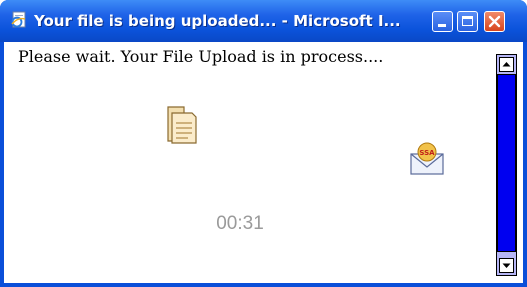 Image resolution: width=527 pixels, height=287 pixels. Describe the element at coordinates (240, 223) in the screenshot. I see `elapsed-timer: 00:31` at that location.